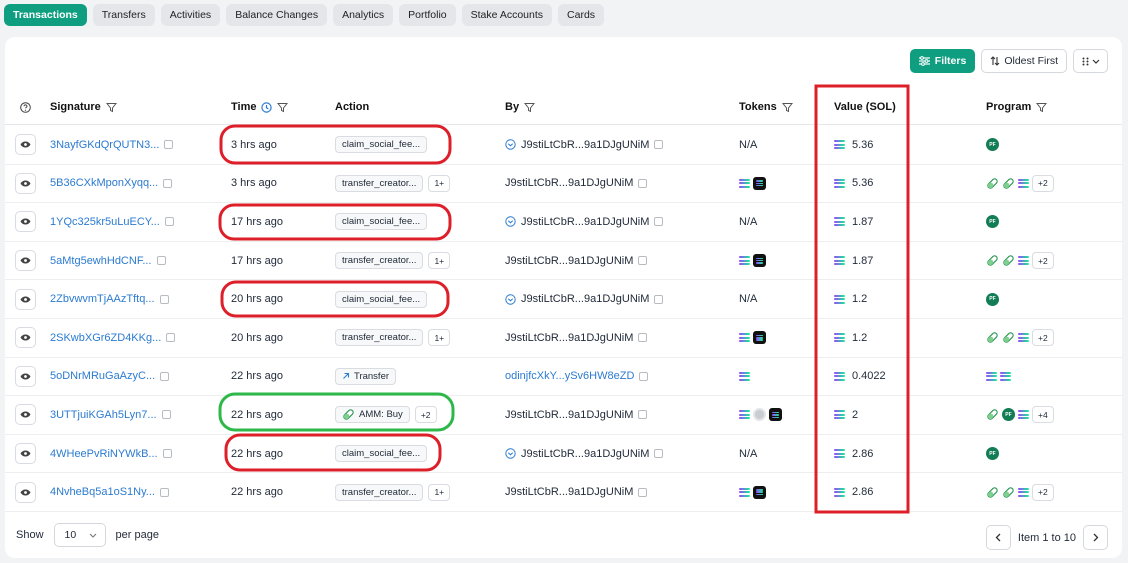 This screenshot has width=1128, height=563. I want to click on time-value: 22 hrs ago, so click(257, 492).